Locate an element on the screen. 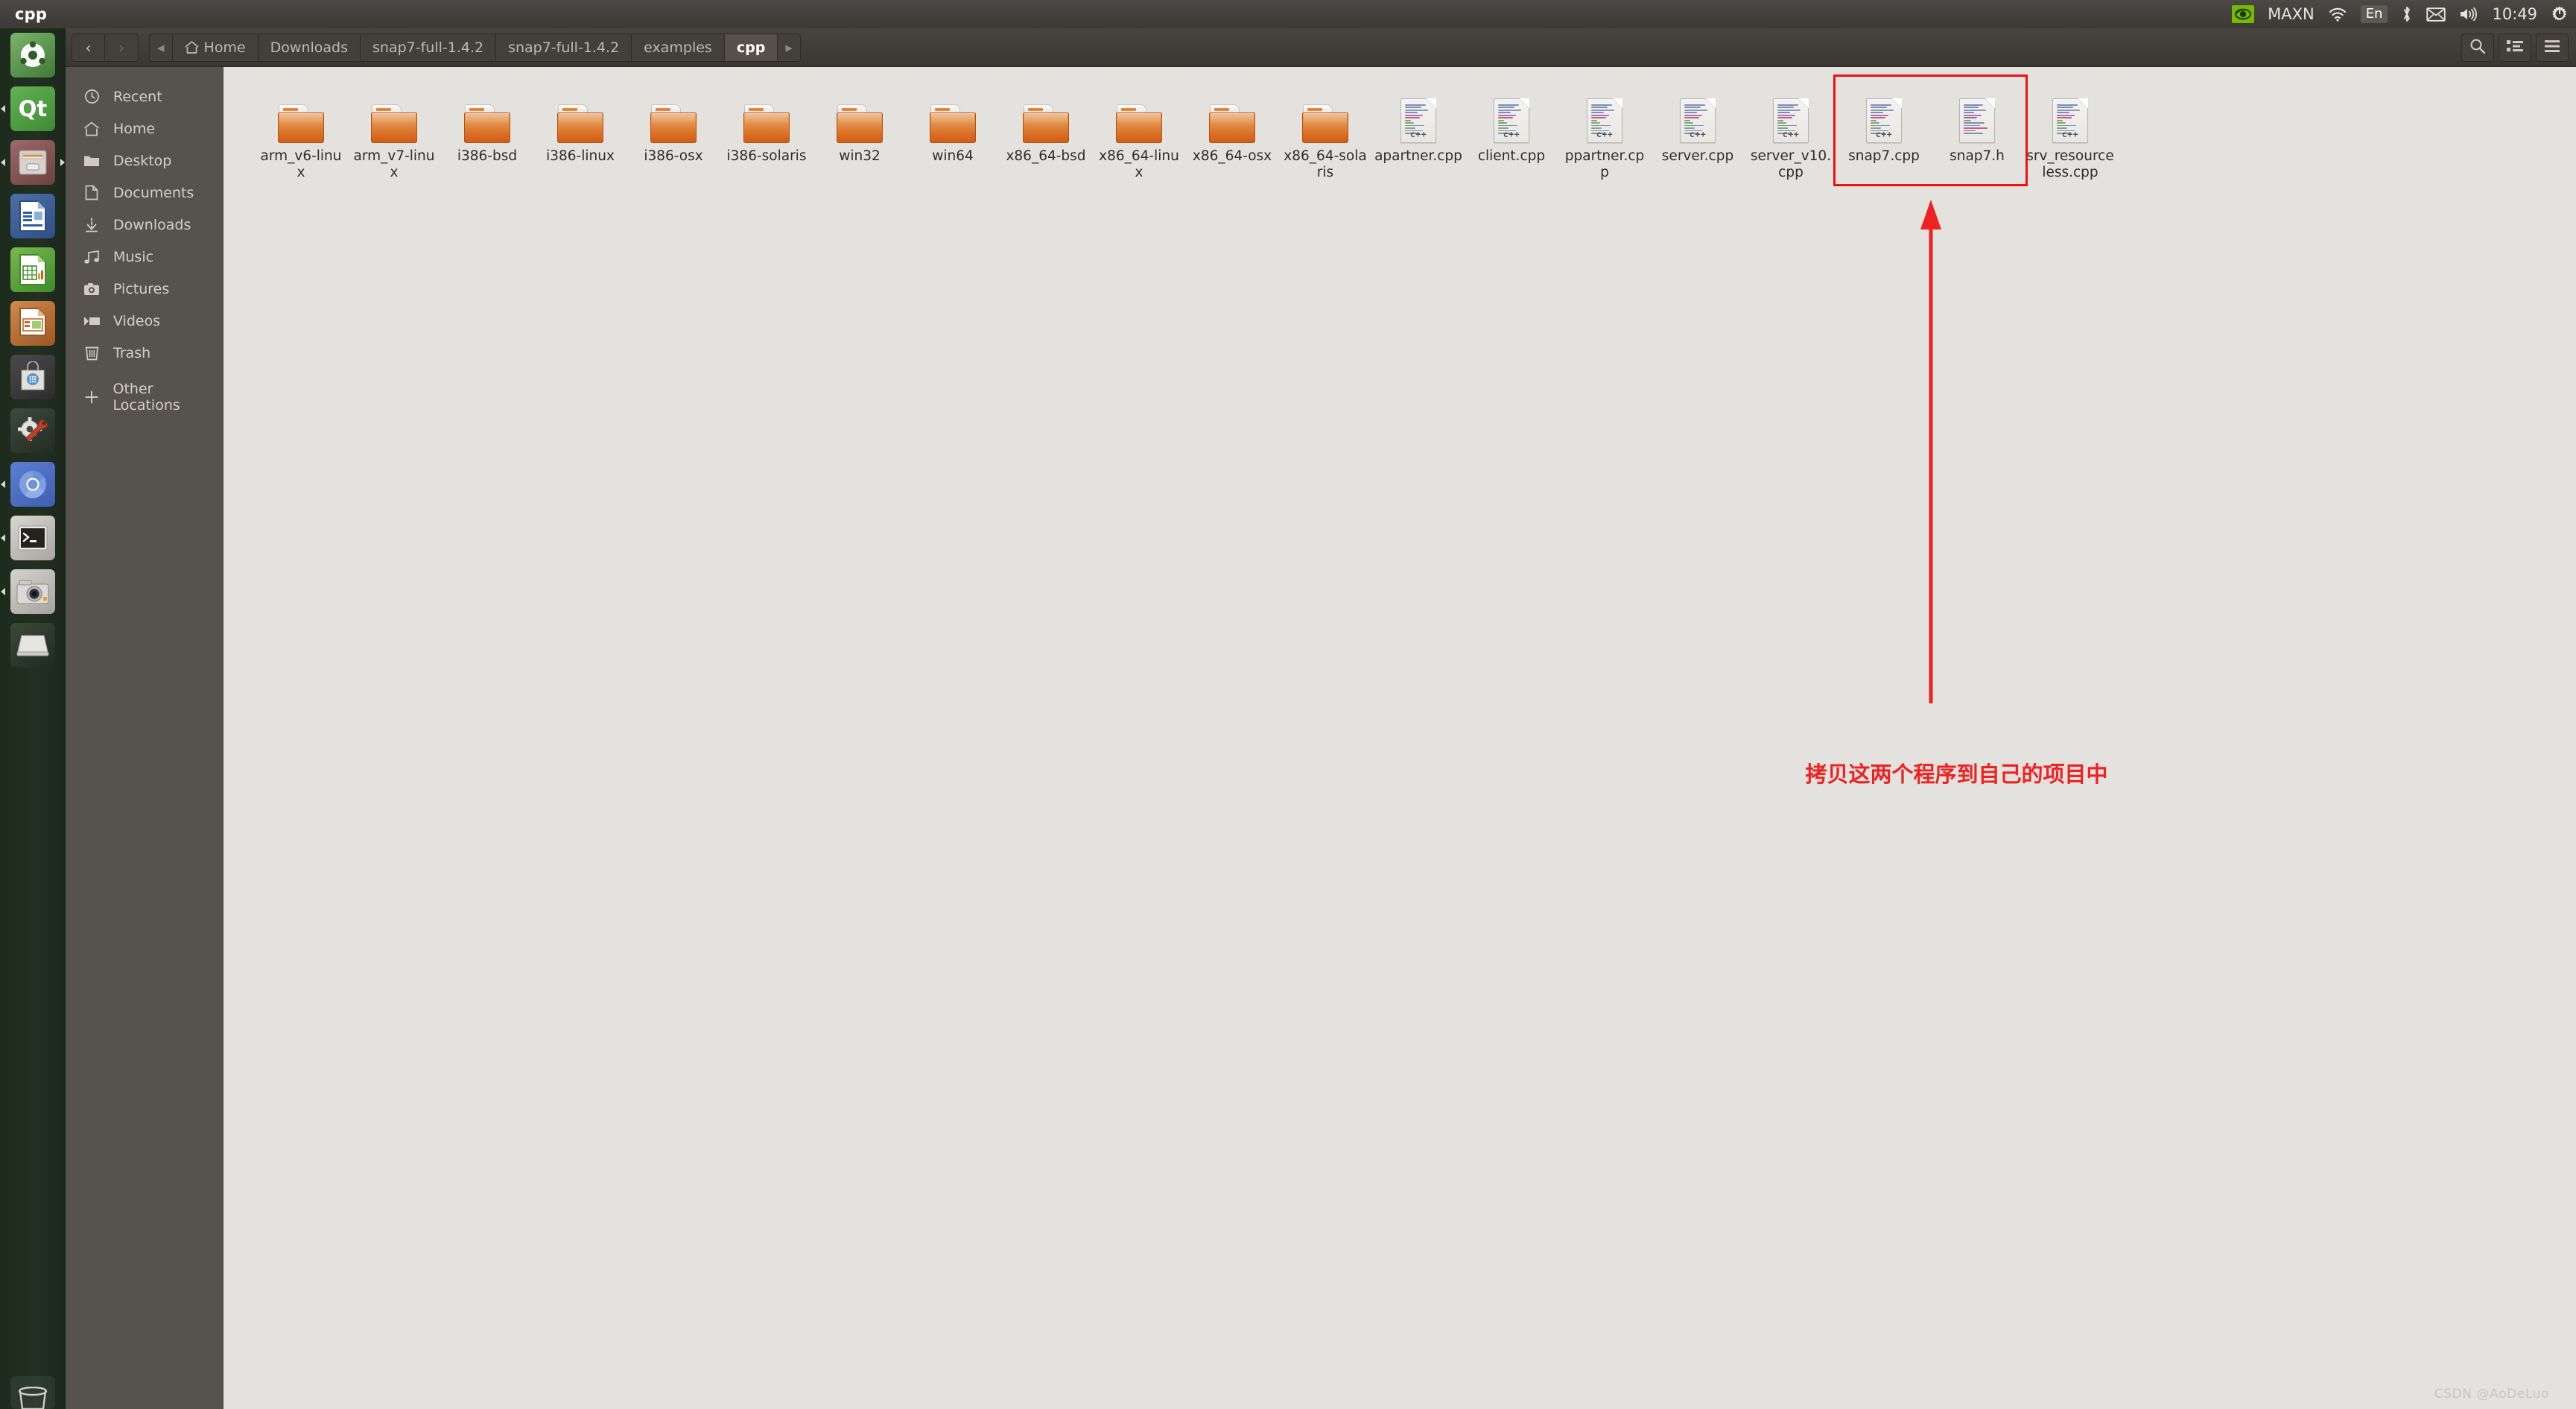 The image size is (2576, 1409). breadcrumb-item-home: Home is located at coordinates (215, 47).